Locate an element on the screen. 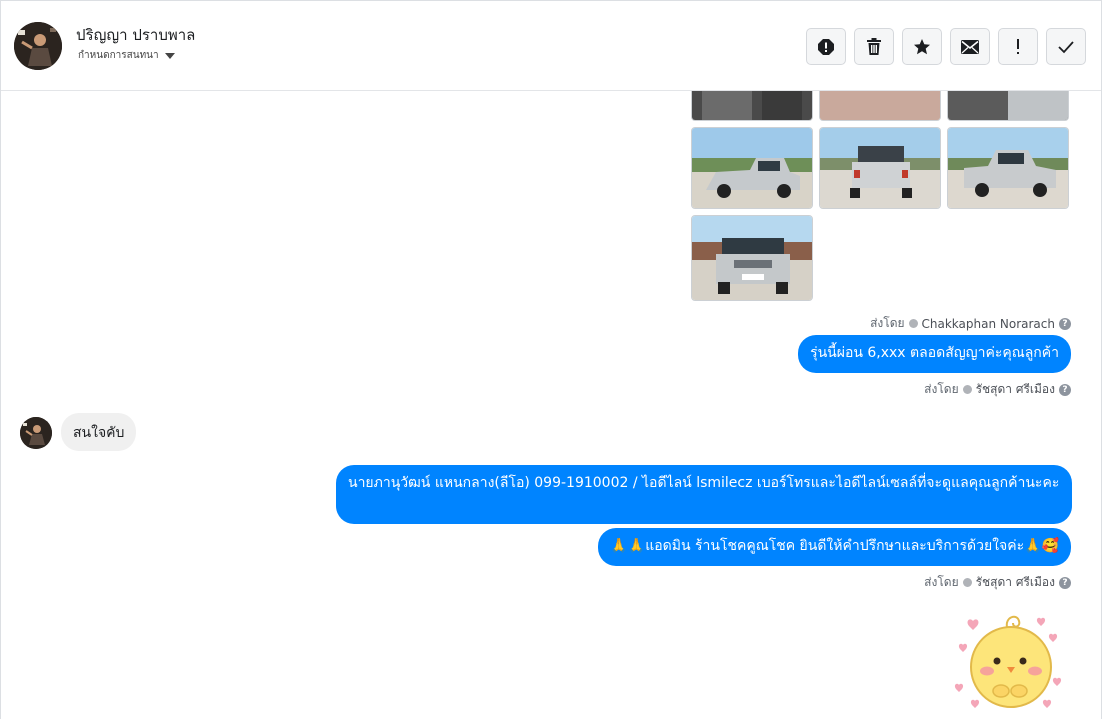 This screenshot has height=720, width=1102. trash-icon is located at coordinates (874, 46).